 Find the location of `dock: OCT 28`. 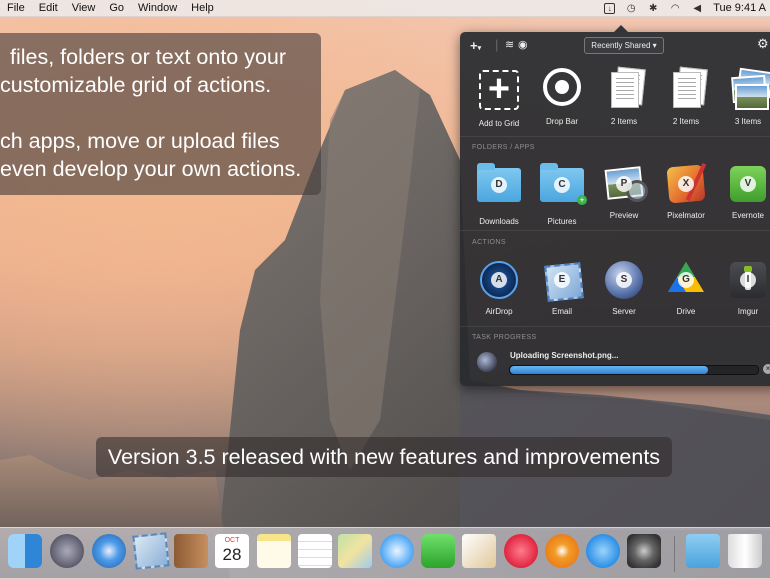

dock: OCT 28 is located at coordinates (385, 553).